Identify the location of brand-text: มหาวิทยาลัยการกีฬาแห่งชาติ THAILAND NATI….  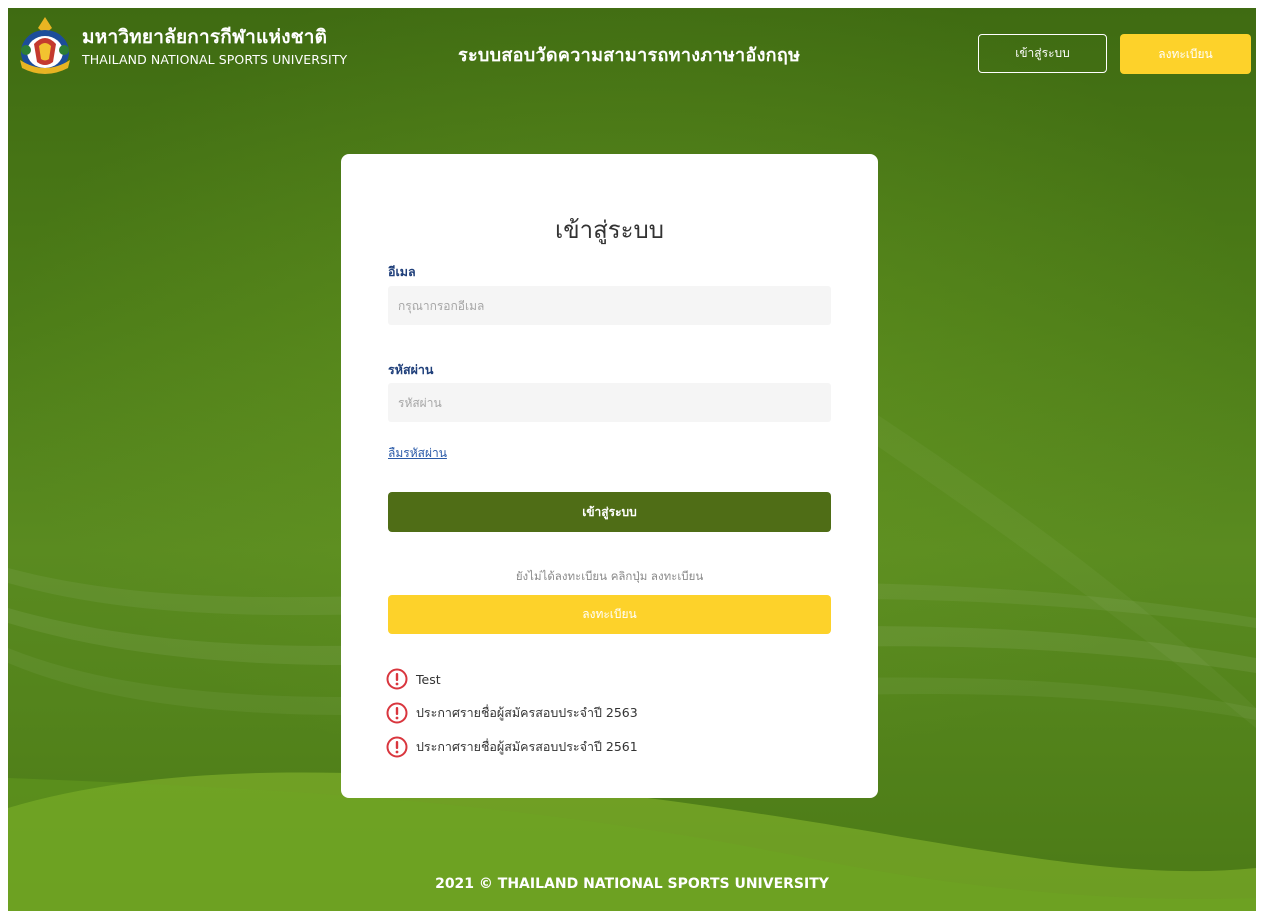
(214, 47).